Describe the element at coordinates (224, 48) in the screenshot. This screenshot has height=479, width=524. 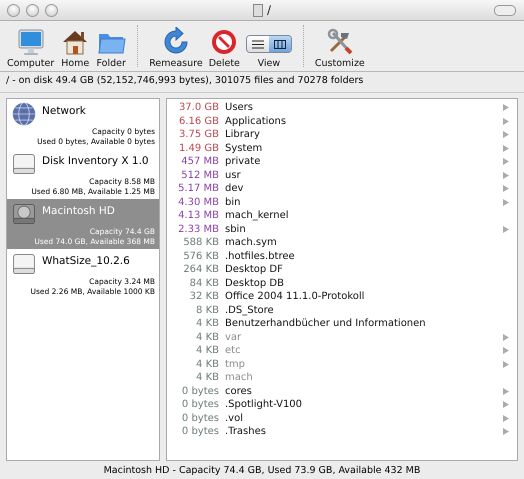
I see `toolbar-button: Delete` at that location.